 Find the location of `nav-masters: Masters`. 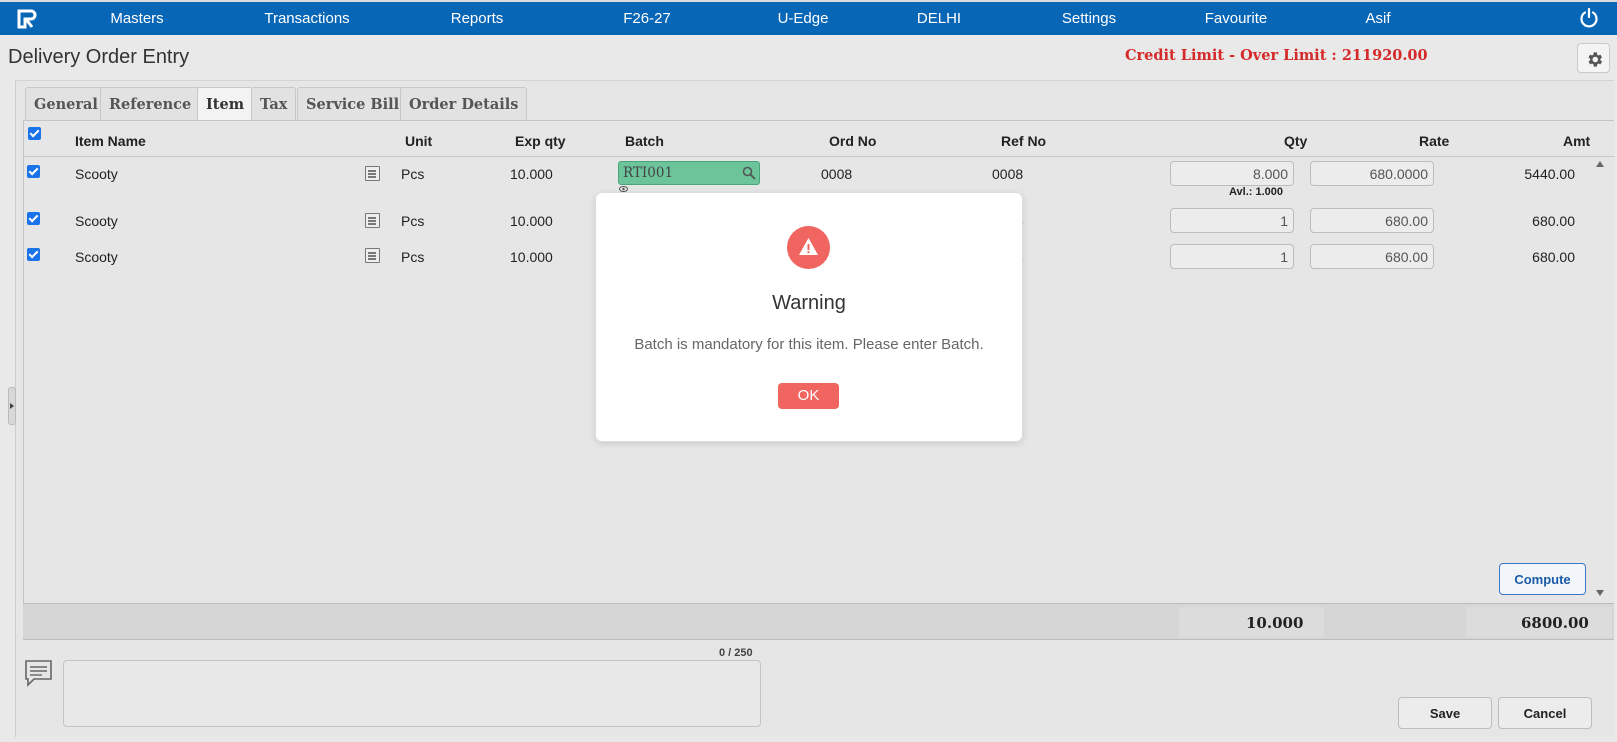

nav-masters: Masters is located at coordinates (136, 18).